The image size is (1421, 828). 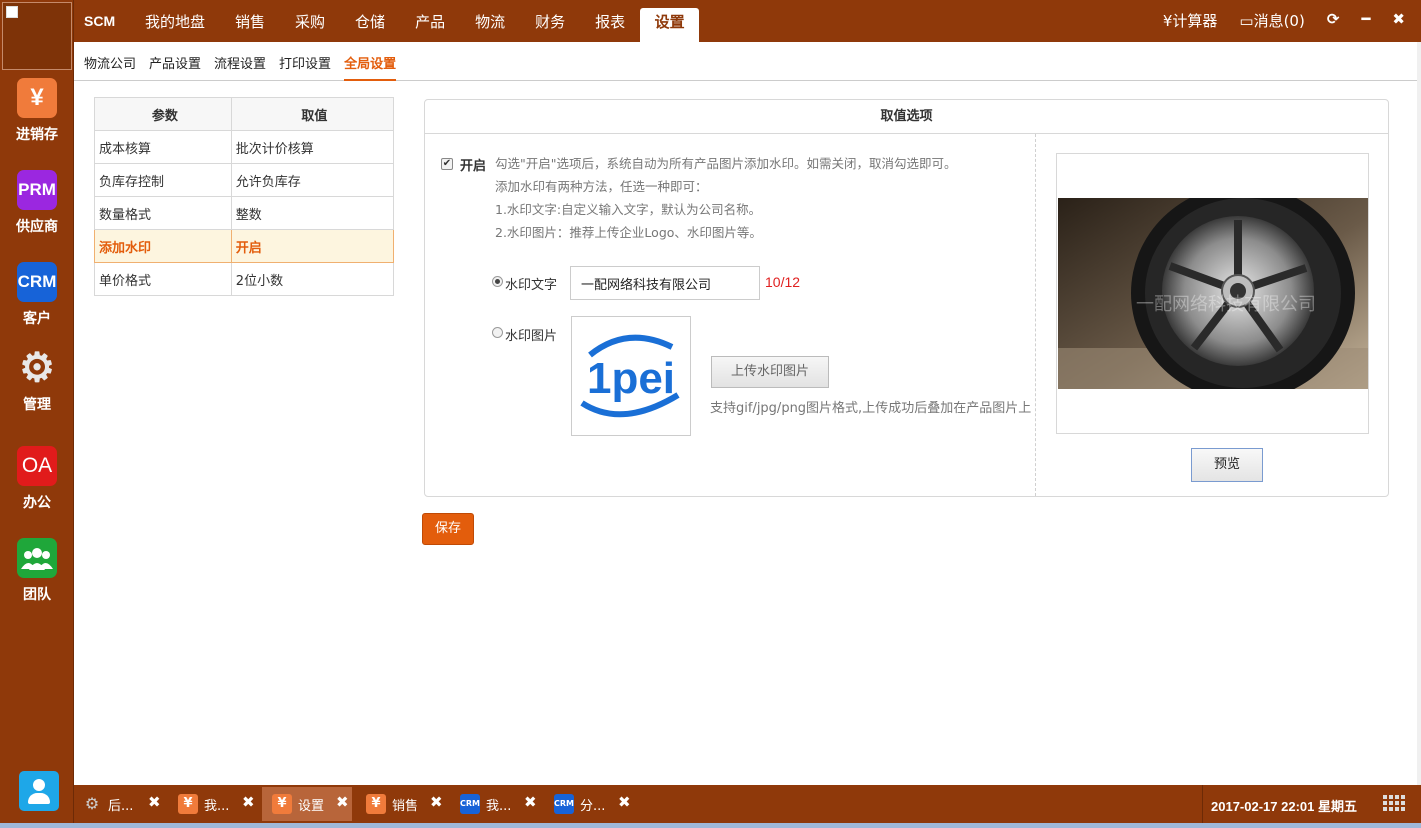 What do you see at coordinates (770, 372) in the screenshot?
I see `upload-watermark-button: 上传水印图片` at bounding box center [770, 372].